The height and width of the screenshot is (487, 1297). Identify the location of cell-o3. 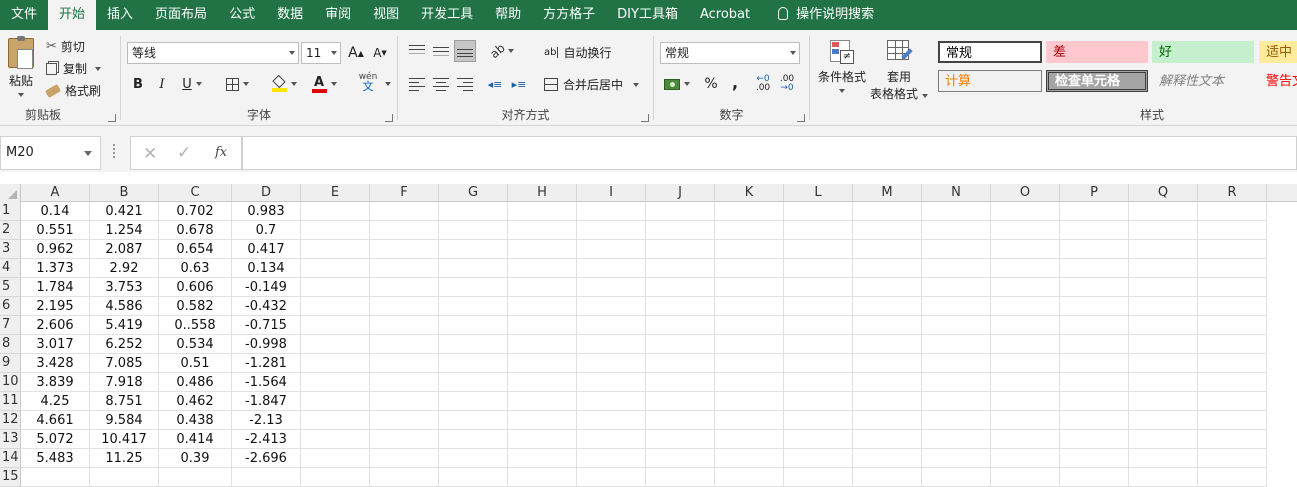
(1025, 249).